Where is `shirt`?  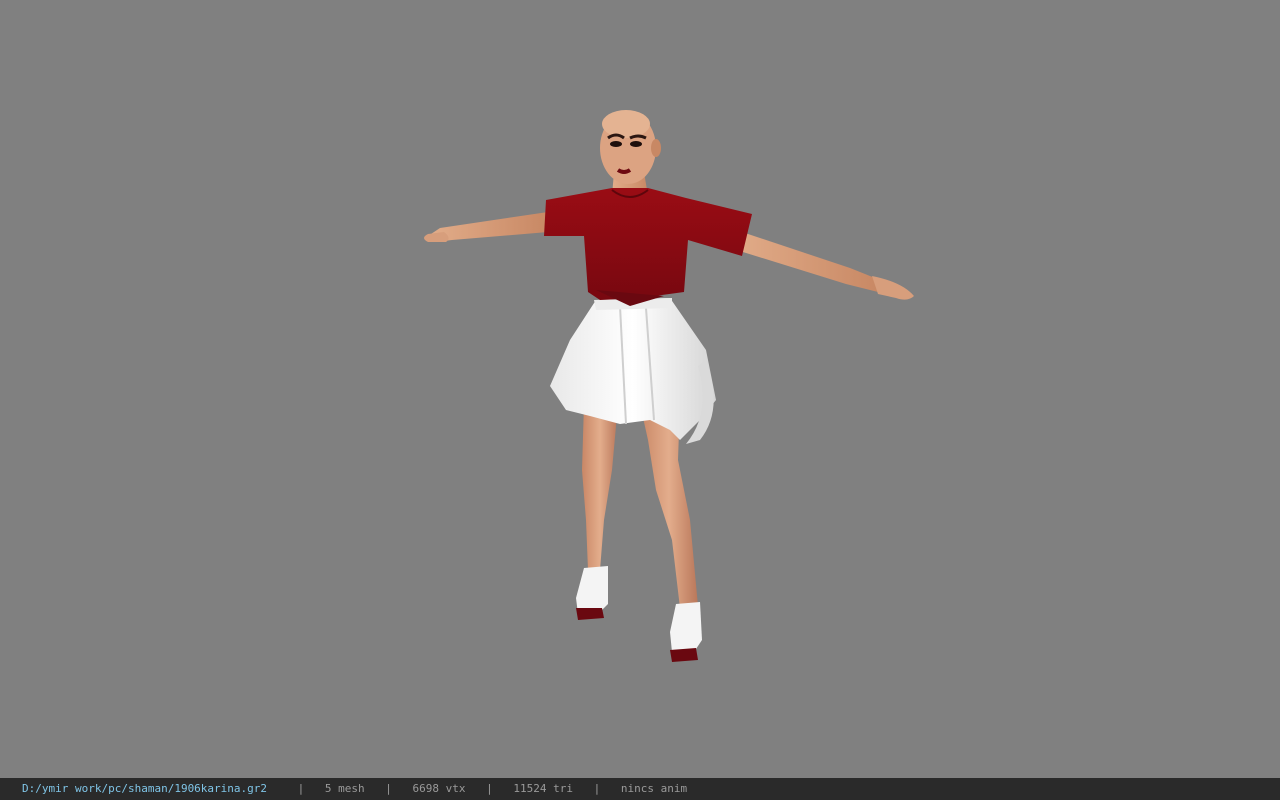 shirt is located at coordinates (648, 247).